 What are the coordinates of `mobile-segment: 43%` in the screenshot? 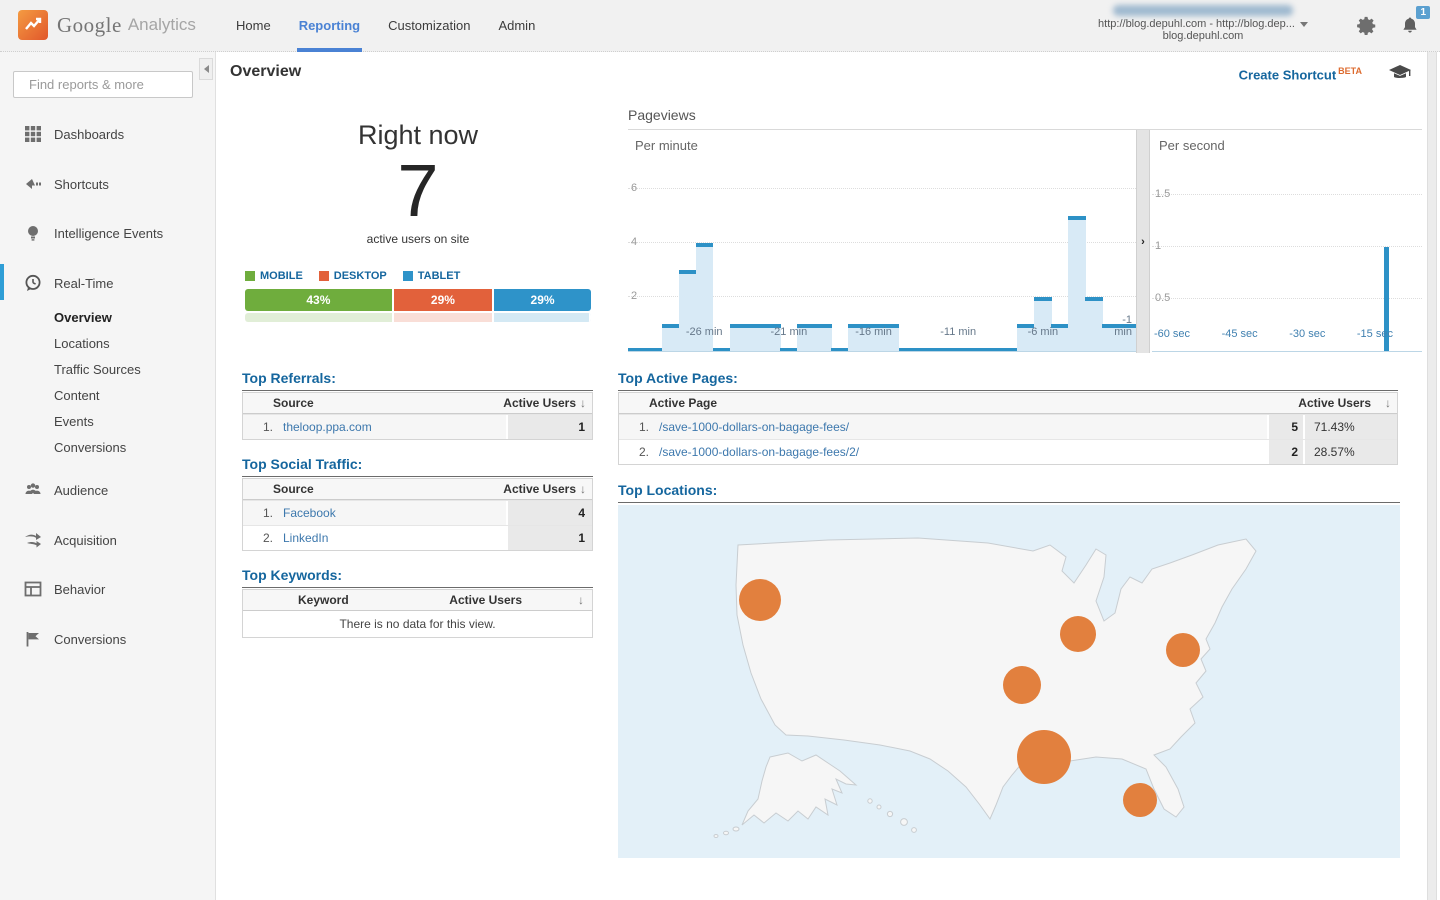 It's located at (319, 300).